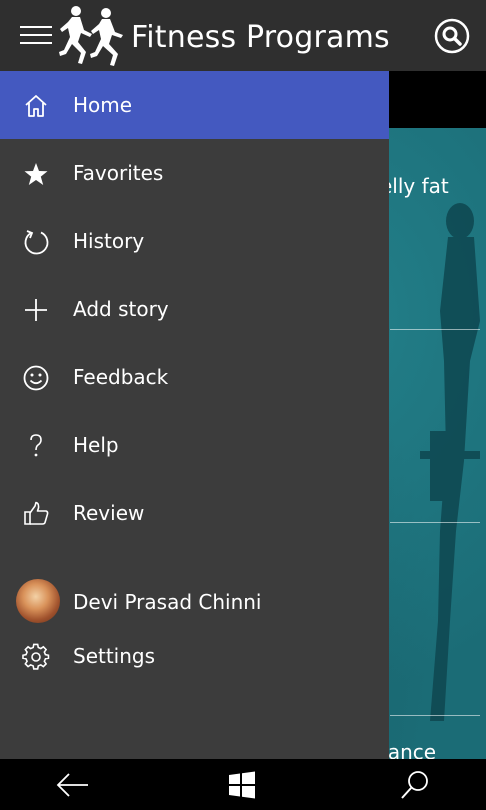  What do you see at coordinates (91, 36) in the screenshot?
I see `runners-logo-icon` at bounding box center [91, 36].